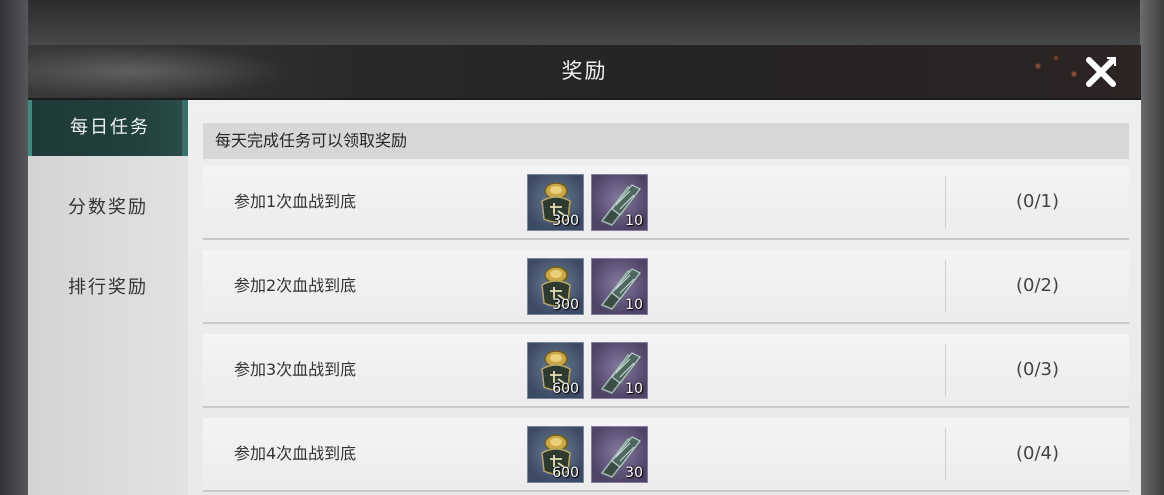 The image size is (1164, 495). I want to click on close-button, so click(1101, 72).